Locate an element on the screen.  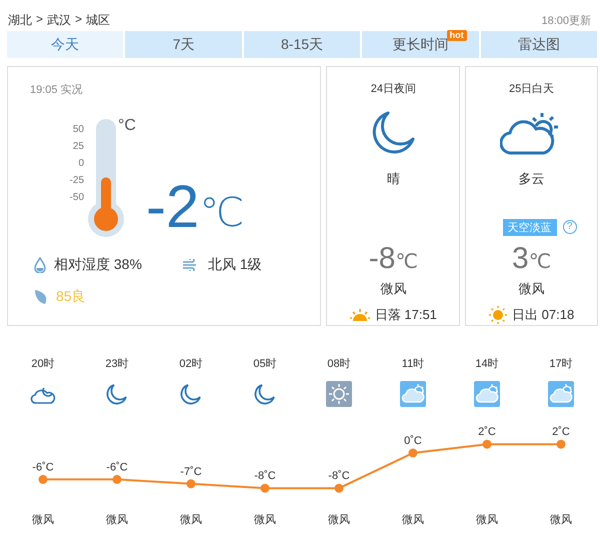
period-title: 25日白天 is located at coordinates (531, 89).